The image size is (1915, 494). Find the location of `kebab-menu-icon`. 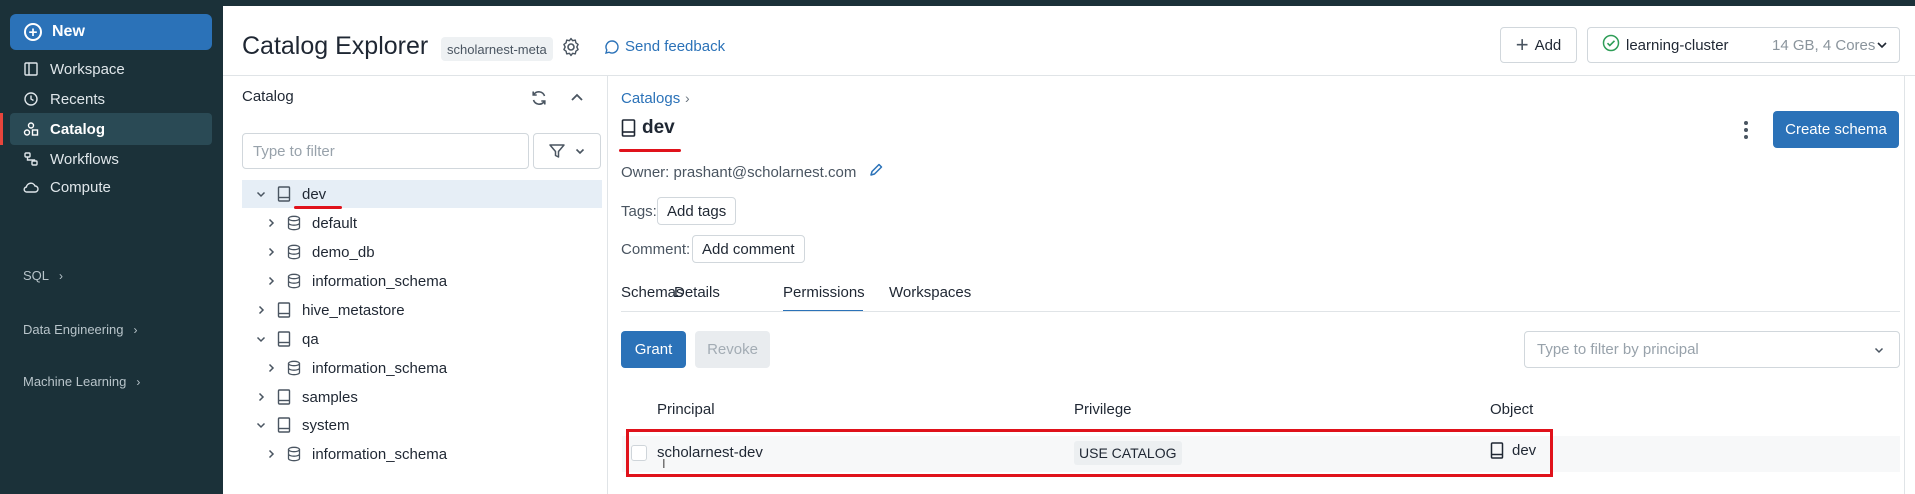

kebab-menu-icon is located at coordinates (1746, 130).